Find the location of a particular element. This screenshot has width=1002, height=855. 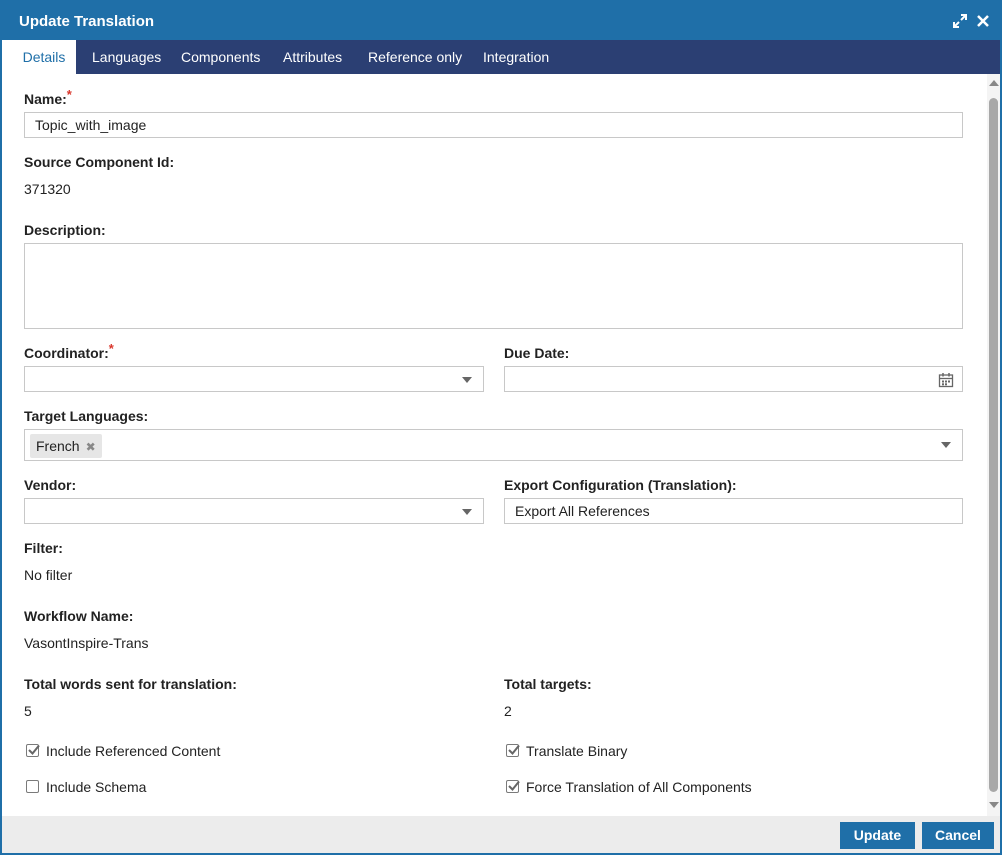

export-configuration-input: Export All References is located at coordinates (733, 511).